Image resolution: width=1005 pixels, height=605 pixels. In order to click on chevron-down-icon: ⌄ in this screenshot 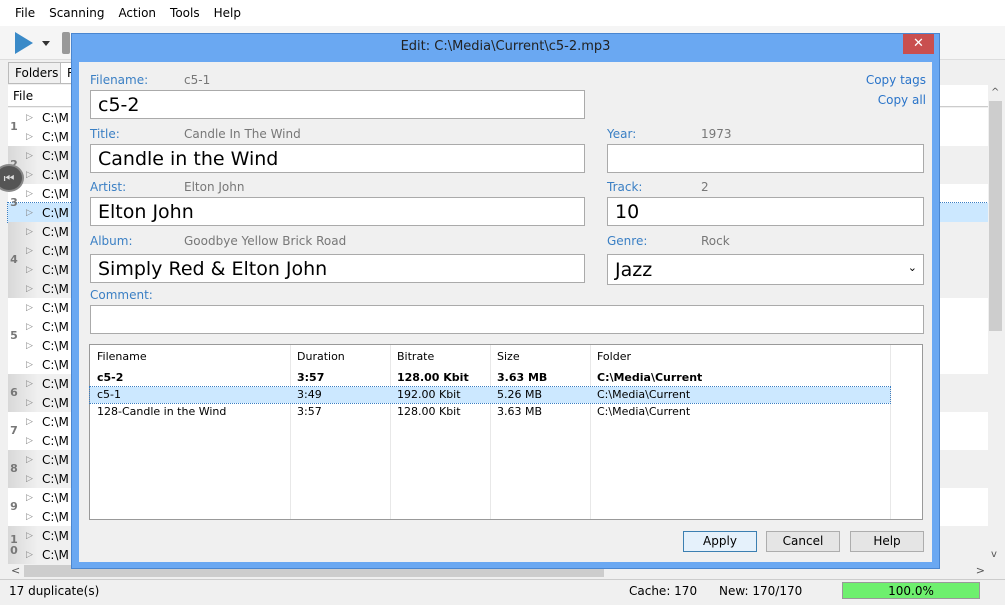, I will do `click(912, 267)`.